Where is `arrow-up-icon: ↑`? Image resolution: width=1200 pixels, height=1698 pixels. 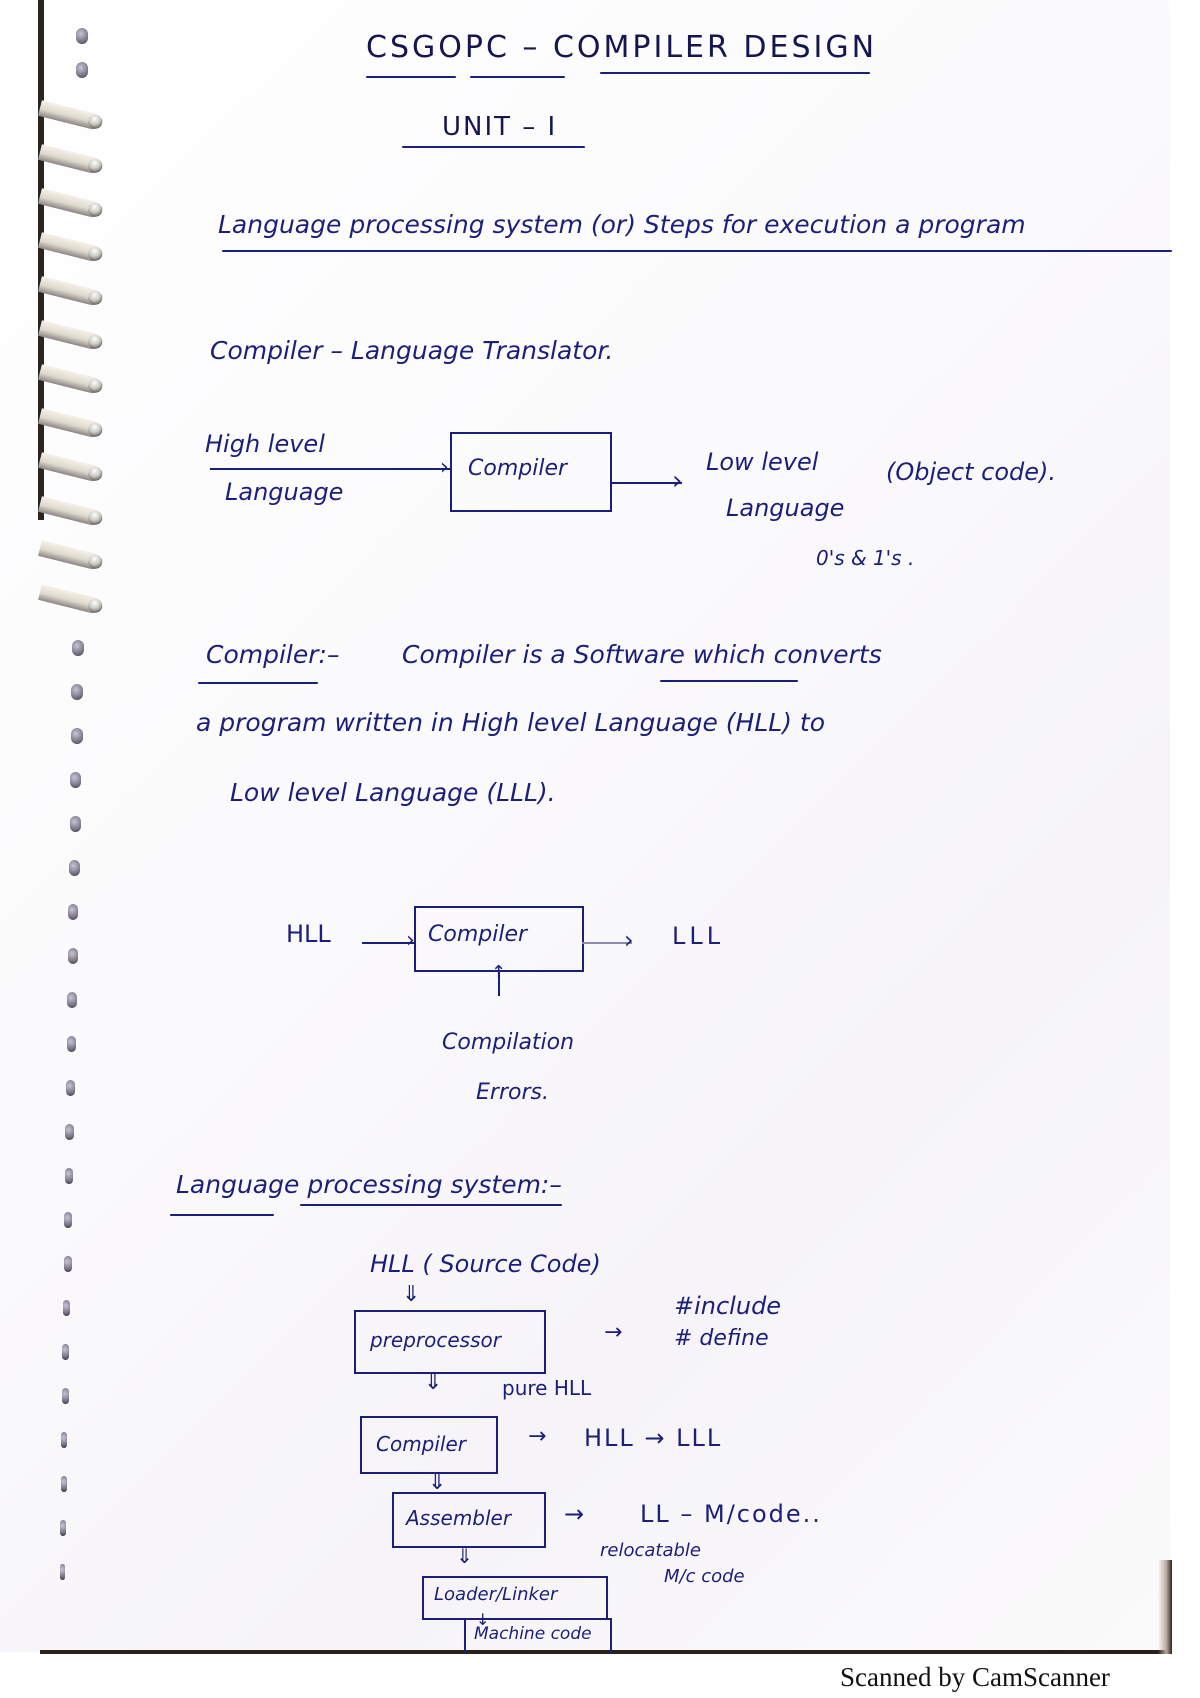 arrow-up-icon: ↑ is located at coordinates (499, 972).